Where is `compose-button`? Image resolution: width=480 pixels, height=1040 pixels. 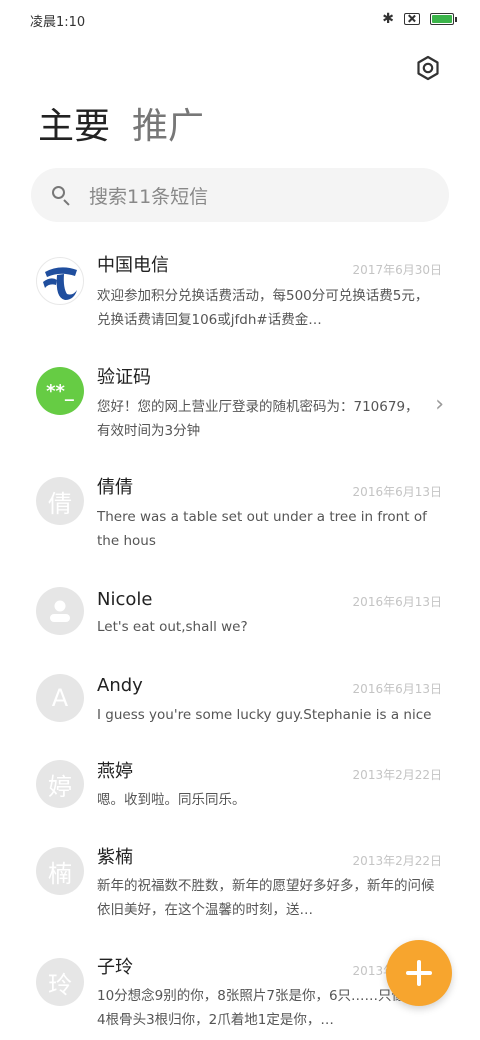
compose-button is located at coordinates (419, 973).